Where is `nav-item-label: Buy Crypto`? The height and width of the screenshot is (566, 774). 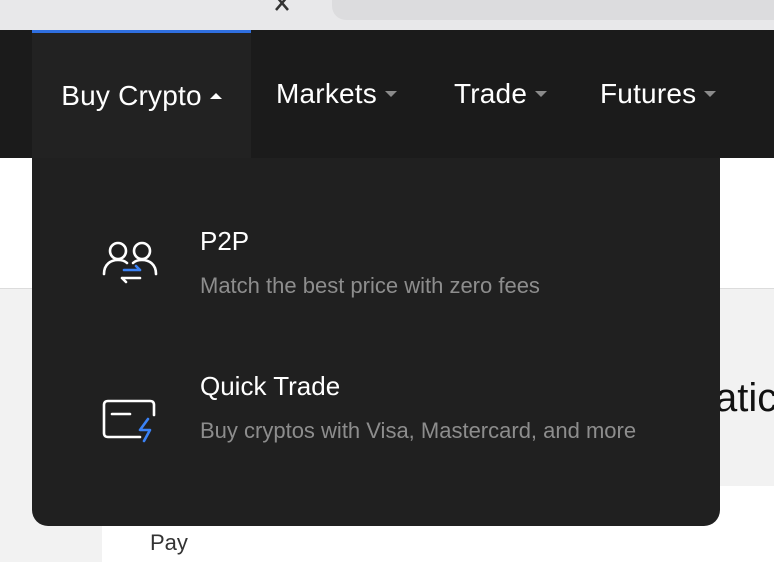
nav-item-label: Buy Crypto is located at coordinates (131, 95).